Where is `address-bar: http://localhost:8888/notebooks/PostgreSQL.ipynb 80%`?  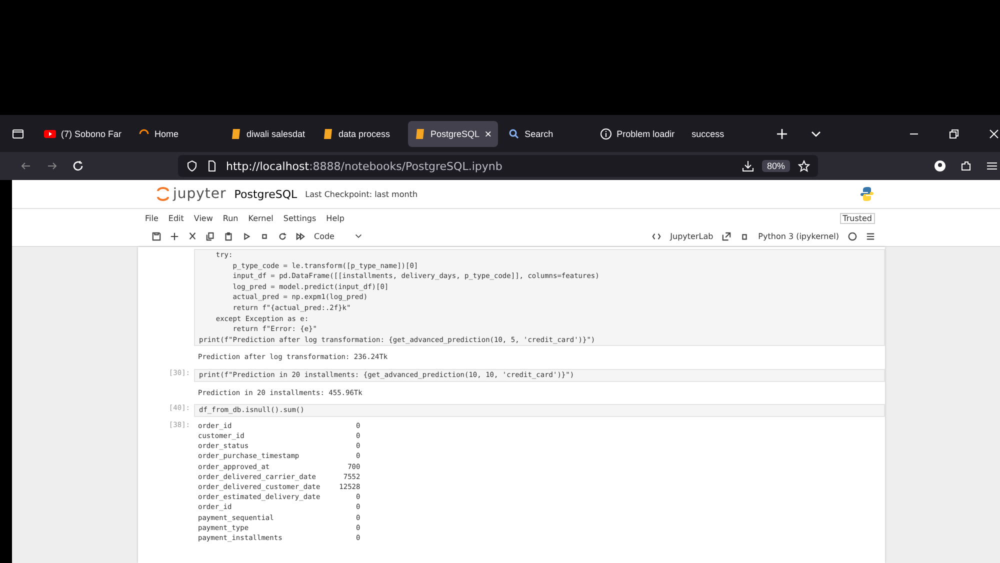 address-bar: http://localhost:8888/notebooks/PostgreSQL.ipynb 80% is located at coordinates (498, 166).